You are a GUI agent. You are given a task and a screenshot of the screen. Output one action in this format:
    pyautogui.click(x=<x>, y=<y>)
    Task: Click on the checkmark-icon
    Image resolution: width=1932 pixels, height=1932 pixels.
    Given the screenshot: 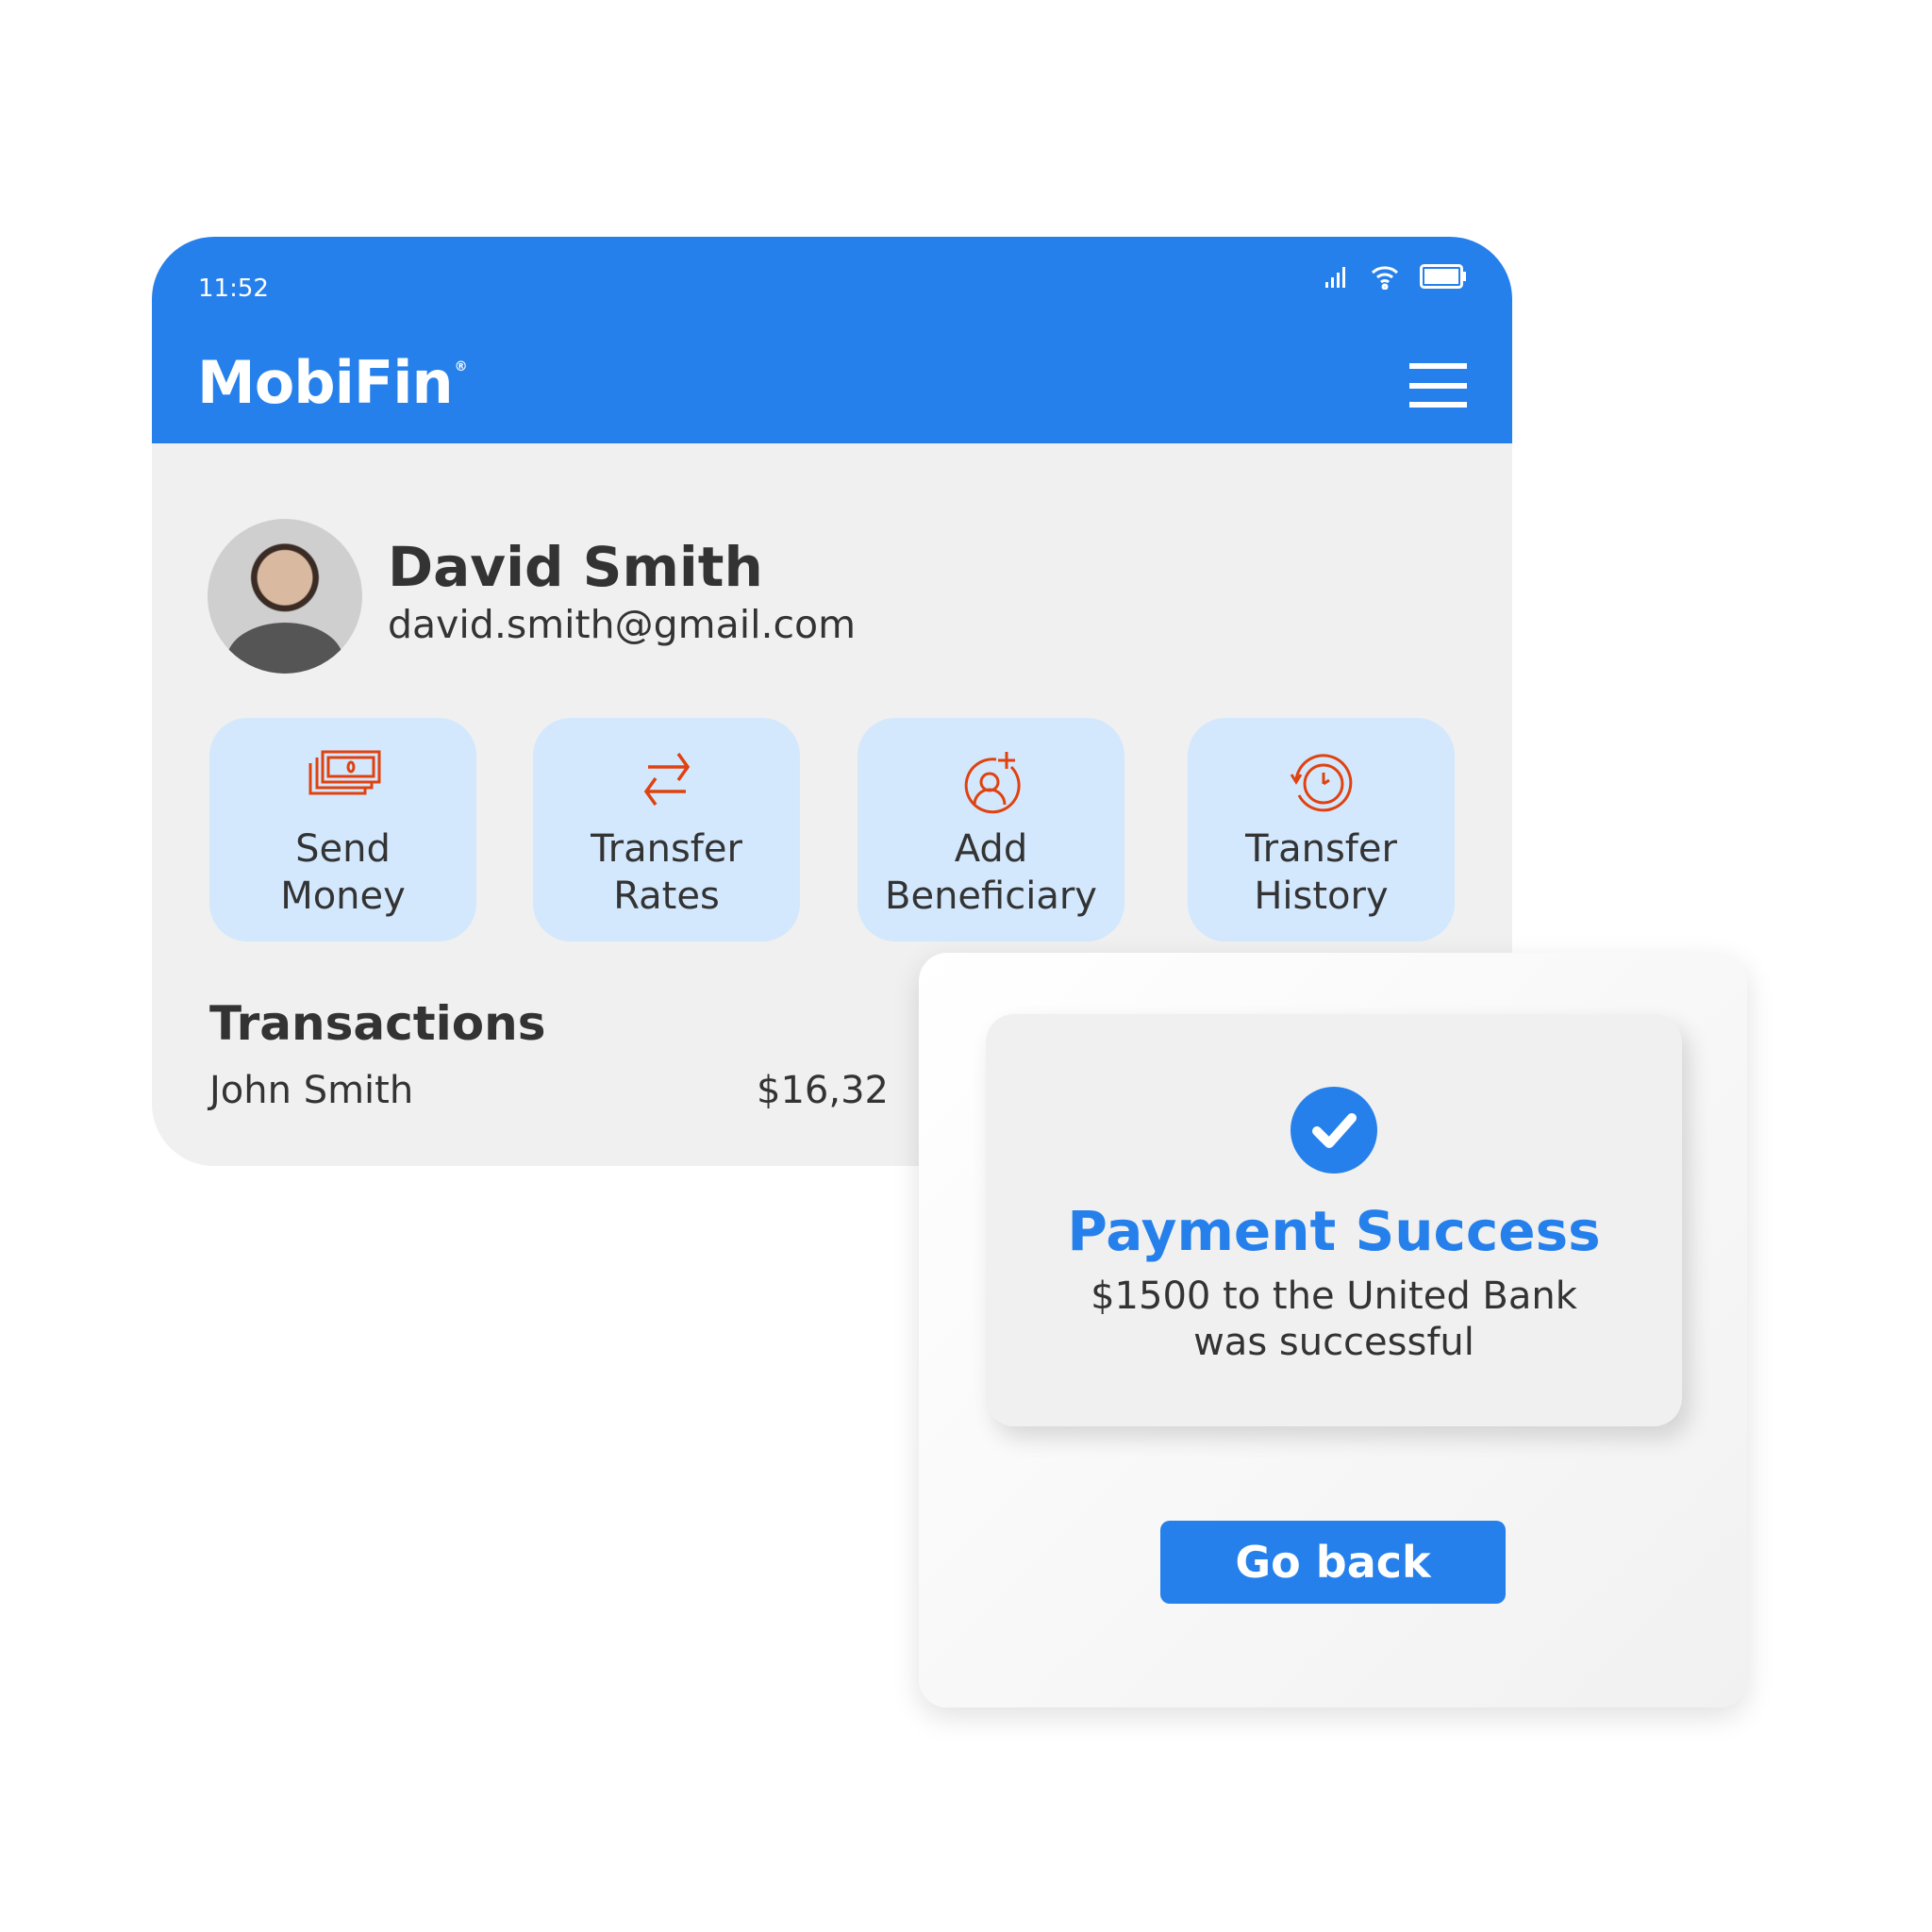 What is the action you would take?
    pyautogui.click(x=1334, y=1130)
    